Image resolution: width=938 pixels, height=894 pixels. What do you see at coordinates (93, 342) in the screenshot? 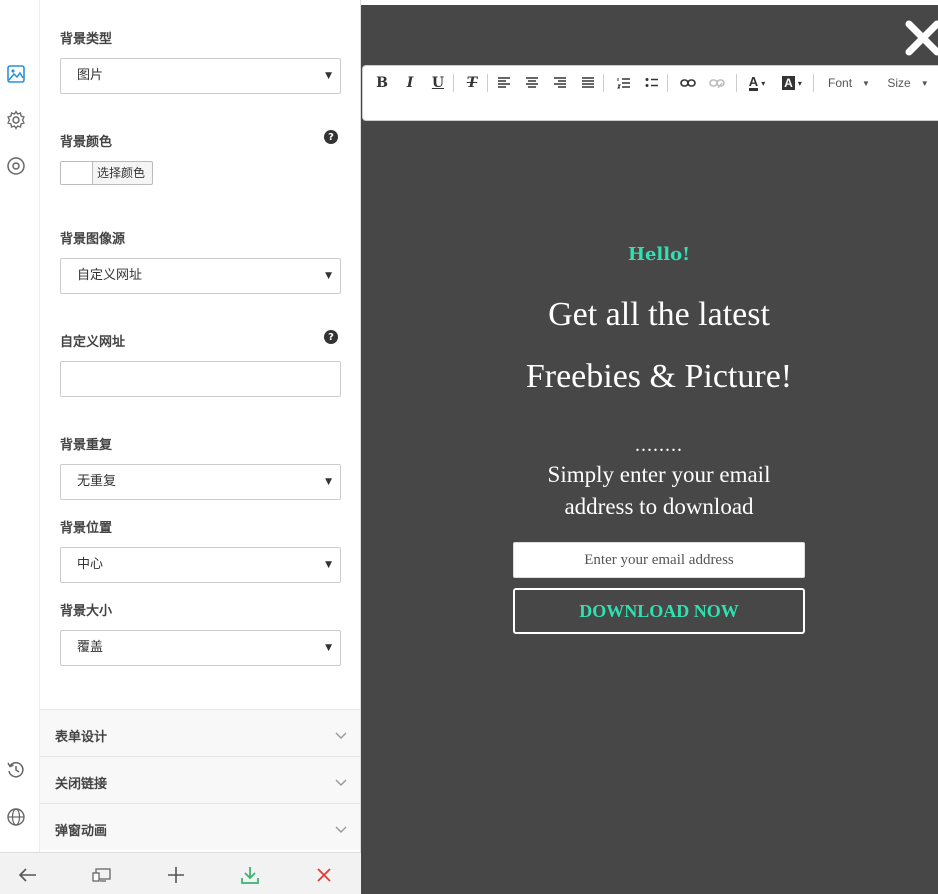
I see `custom-url-label: 自定义网址` at bounding box center [93, 342].